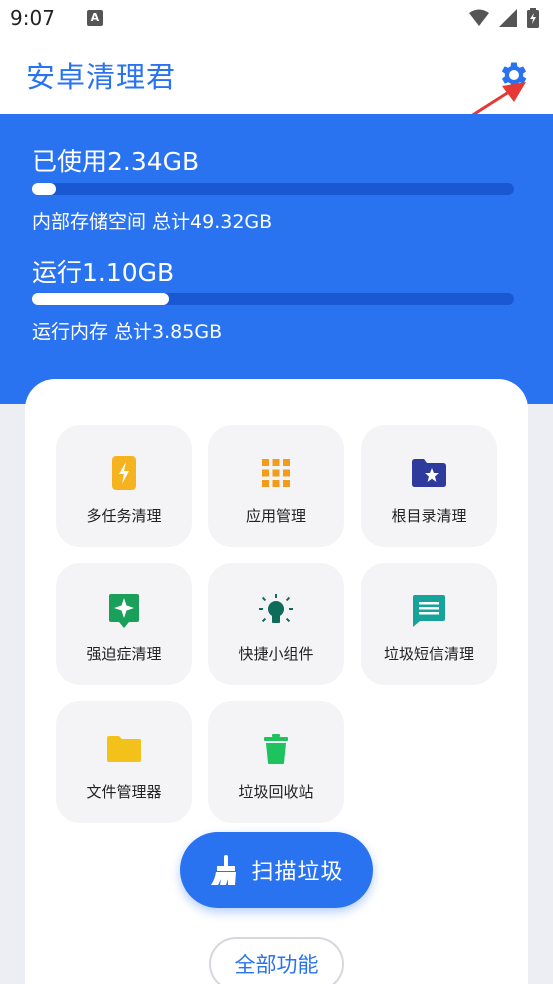 This screenshot has width=553, height=984. What do you see at coordinates (276, 792) in the screenshot?
I see `tool-label: 垃圾回收站` at bounding box center [276, 792].